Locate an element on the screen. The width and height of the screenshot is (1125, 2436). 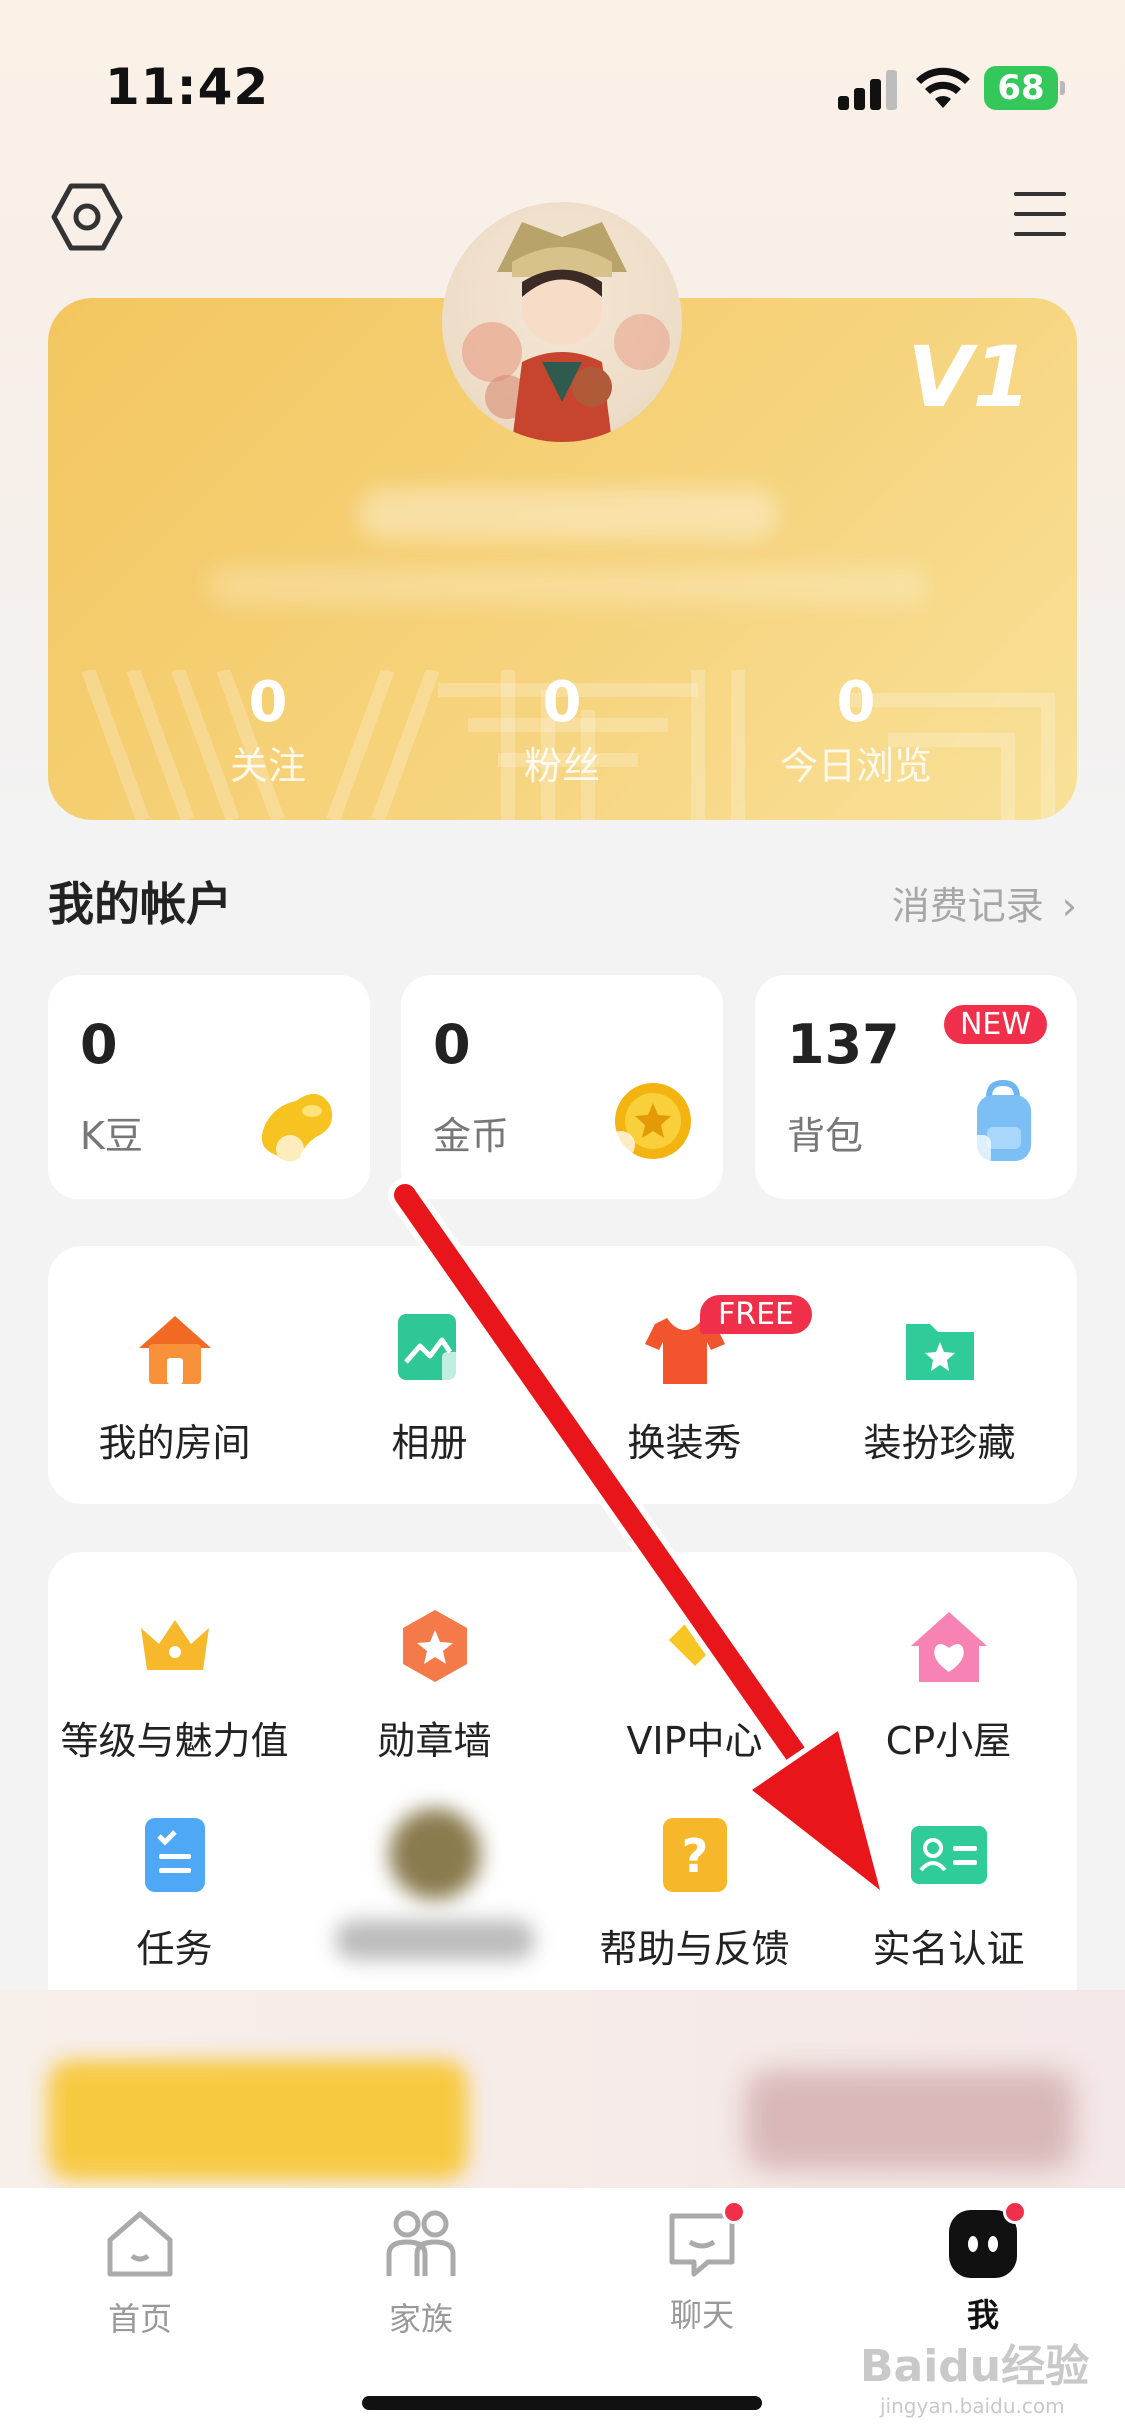
chevron-right-icon: › is located at coordinates (1069, 906).